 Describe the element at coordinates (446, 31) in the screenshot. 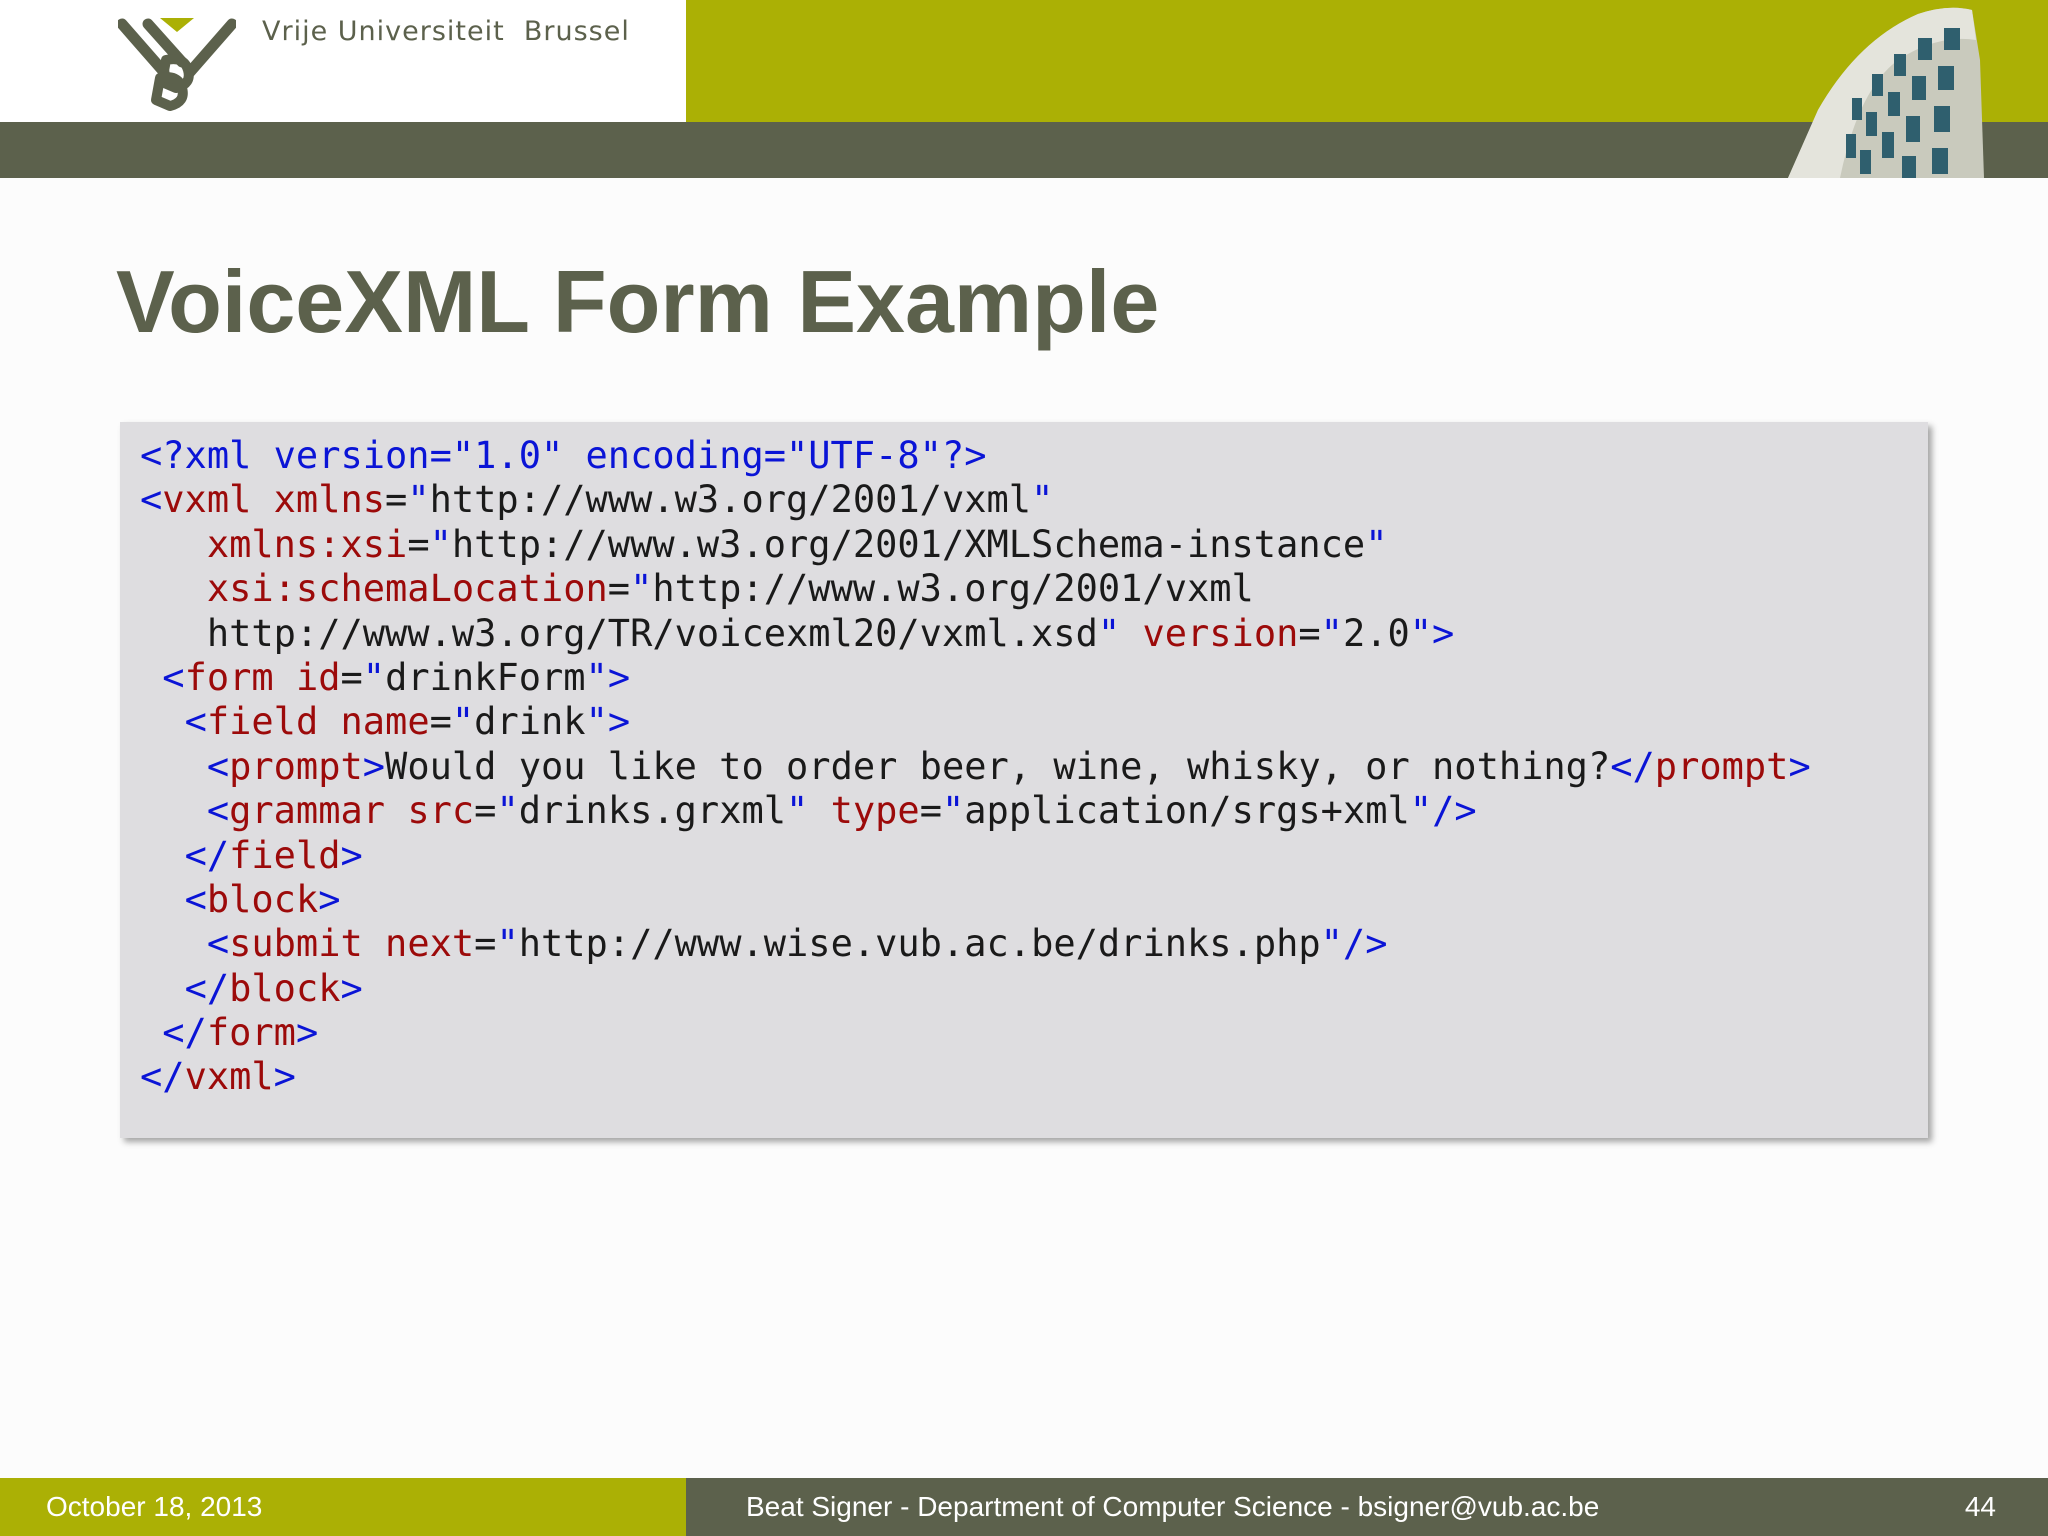

I see `university-name: Vrije Universiteit Brussel` at that location.